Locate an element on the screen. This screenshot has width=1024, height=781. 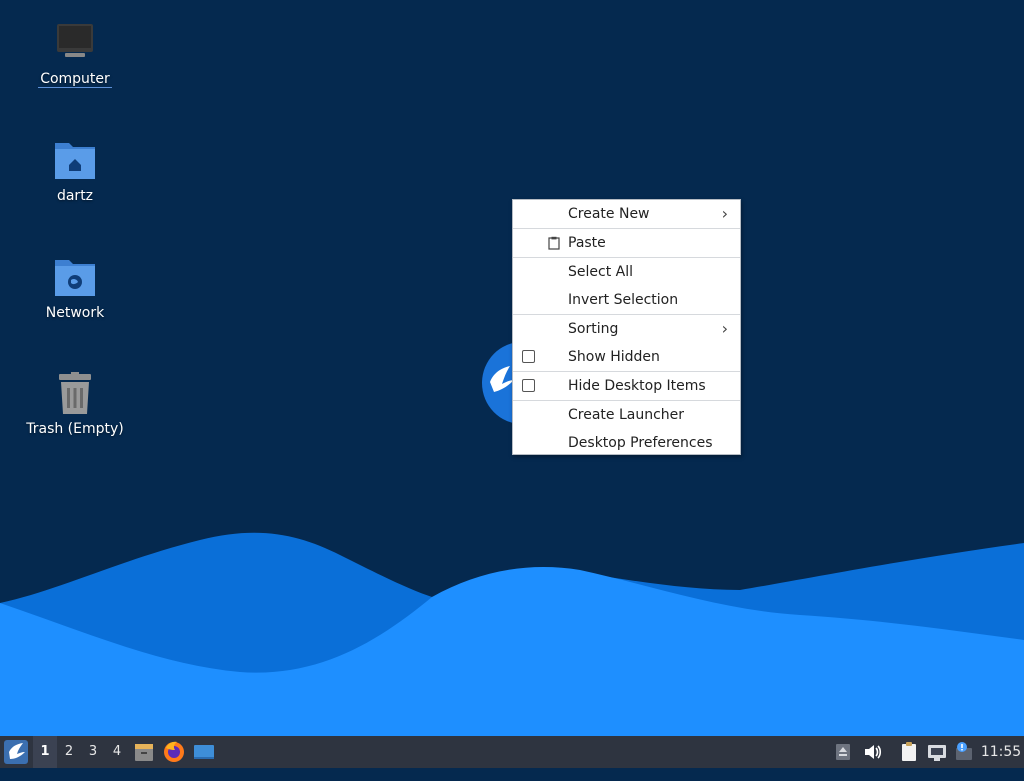
desktop-icon-home-folder: dartz is located at coordinates (75, 170).